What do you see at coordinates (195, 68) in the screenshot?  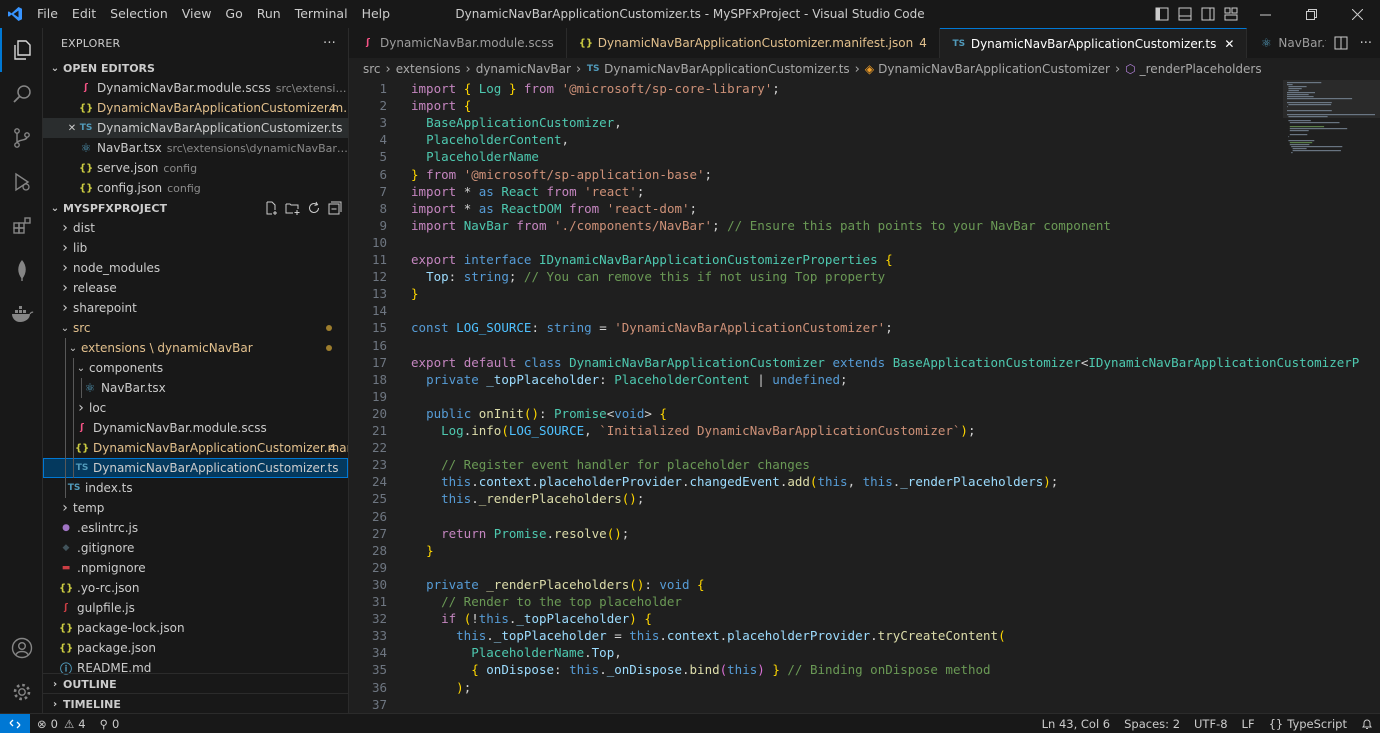 I see `open-editors-header: ⌄ OPEN EDITORS` at bounding box center [195, 68].